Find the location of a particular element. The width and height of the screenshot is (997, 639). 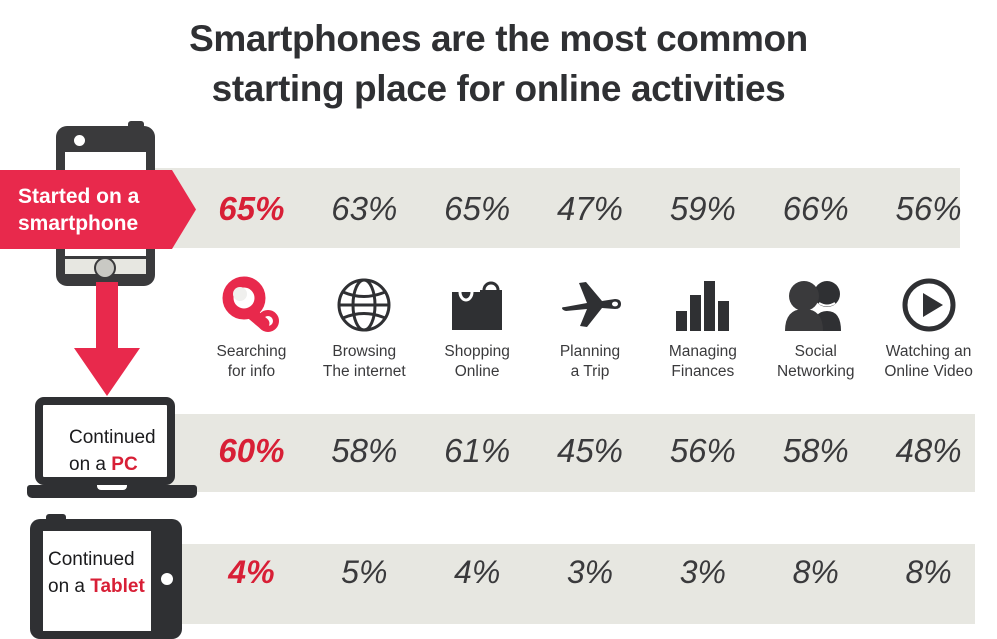

values-row-tablet: 4% 5% 4% 3% 3% 8% 8% is located at coordinates (590, 572).